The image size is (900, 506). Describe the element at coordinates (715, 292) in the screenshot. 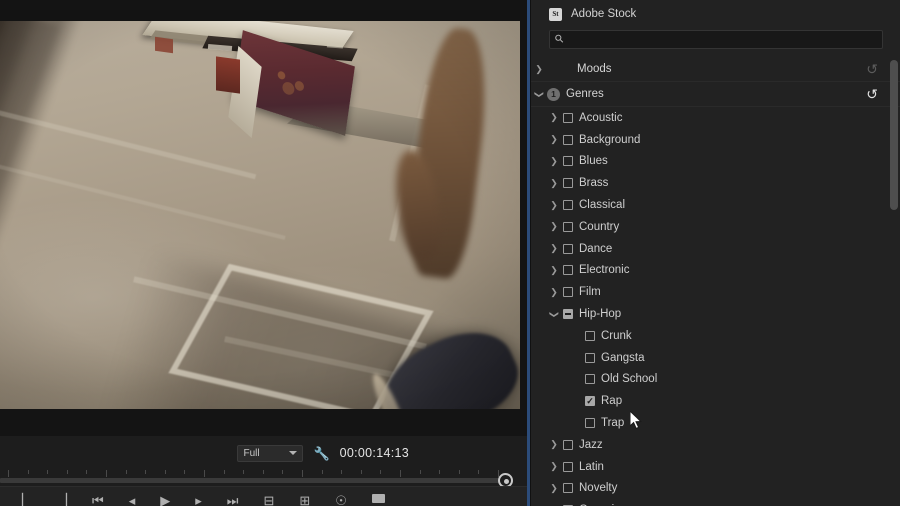

I see `filter-item-film: Film` at that location.